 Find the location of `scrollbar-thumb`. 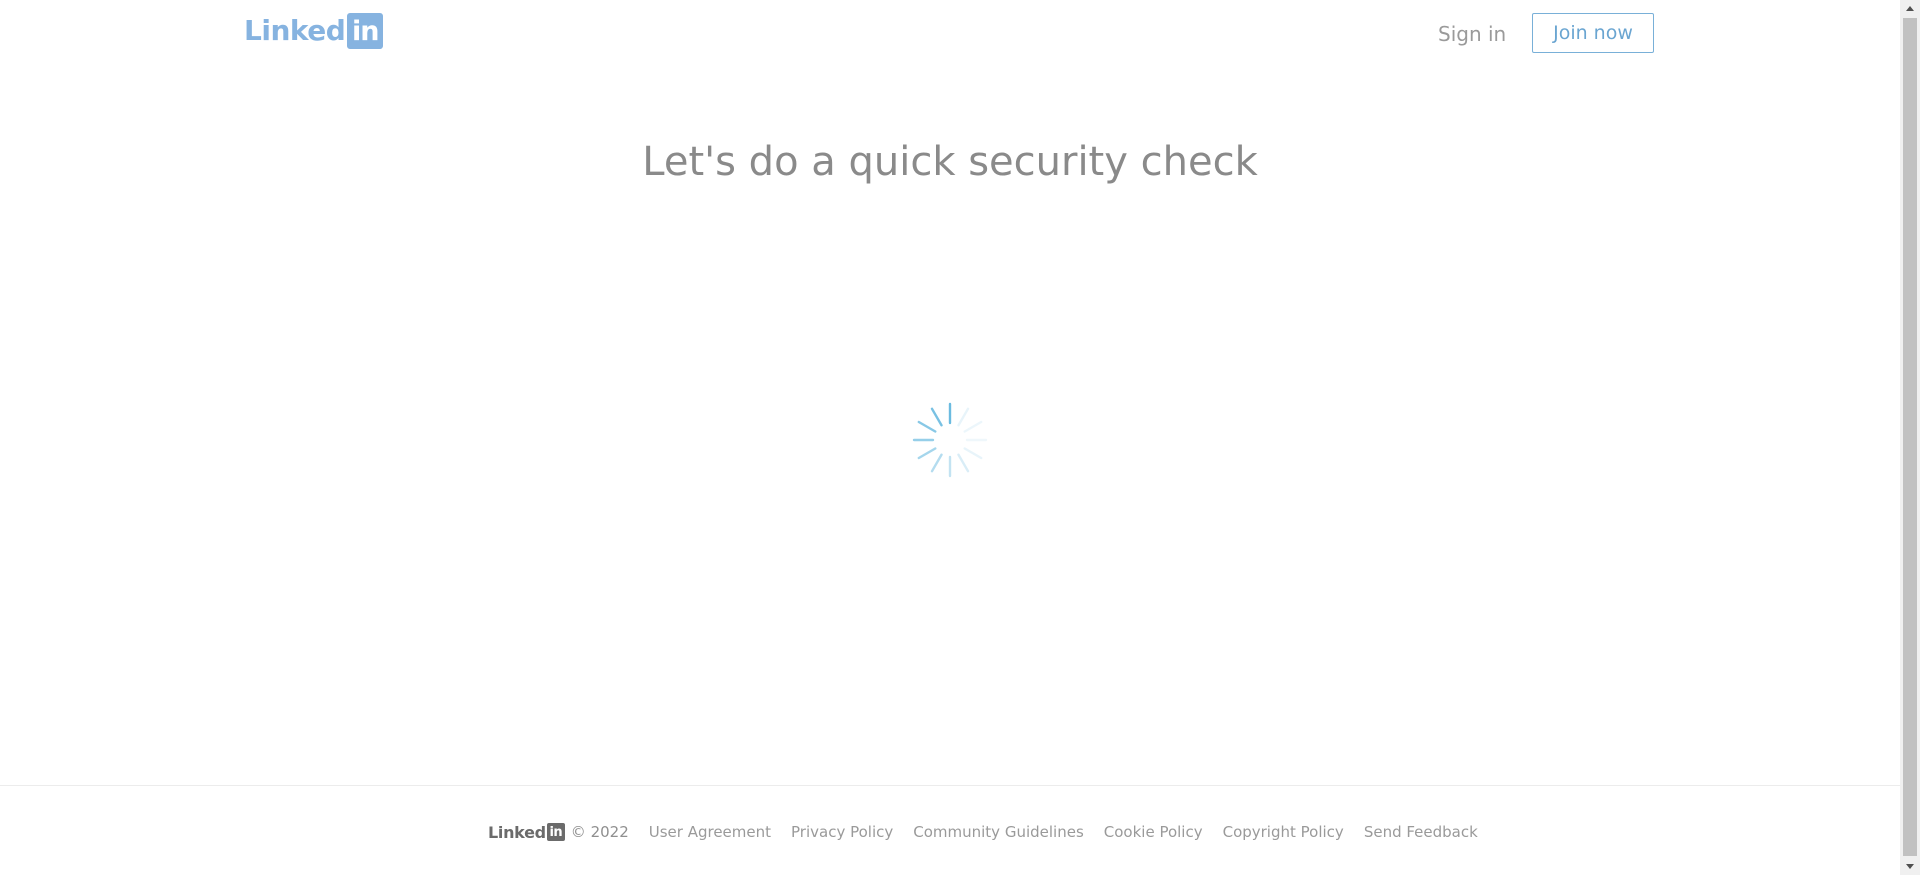

scrollbar-thumb is located at coordinates (1910, 437).